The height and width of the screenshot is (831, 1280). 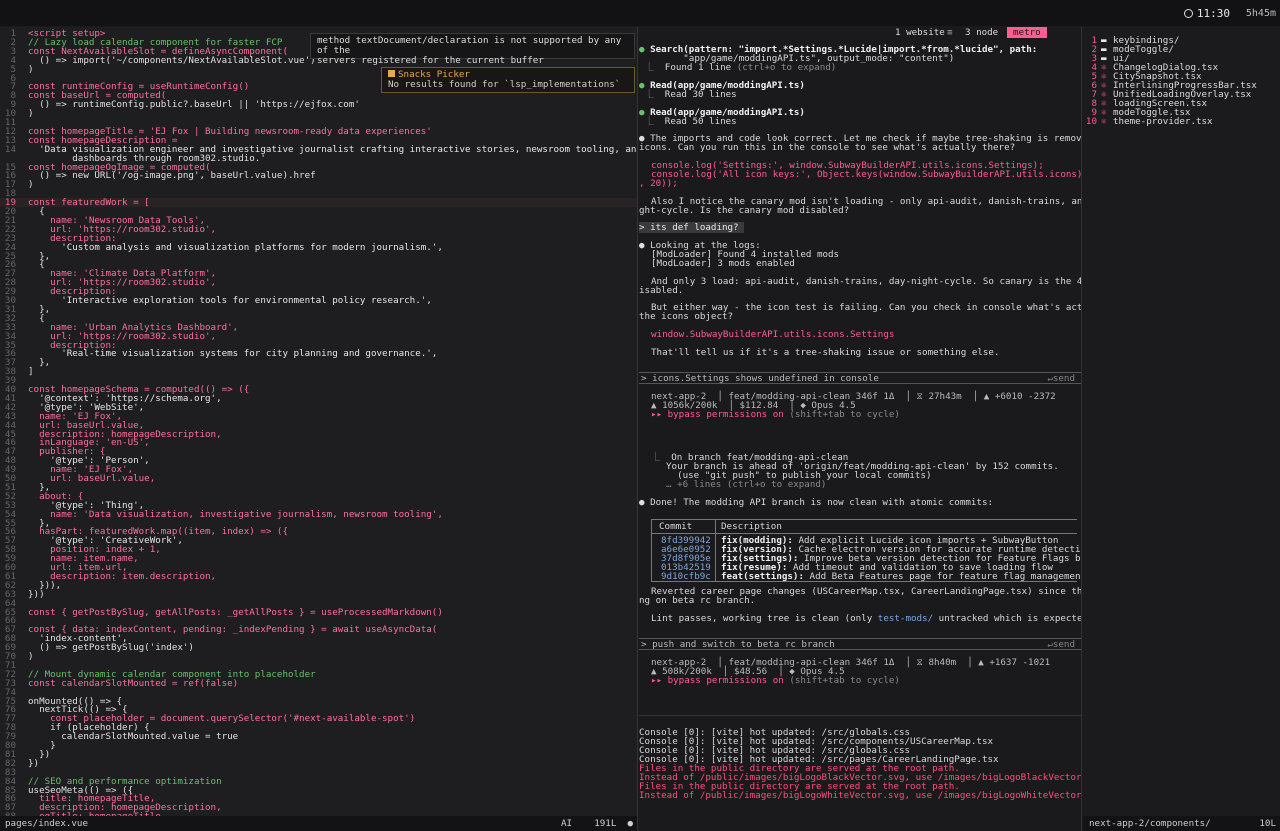 I want to click on explorer-line-count: 10L, so click(x=1267, y=823).